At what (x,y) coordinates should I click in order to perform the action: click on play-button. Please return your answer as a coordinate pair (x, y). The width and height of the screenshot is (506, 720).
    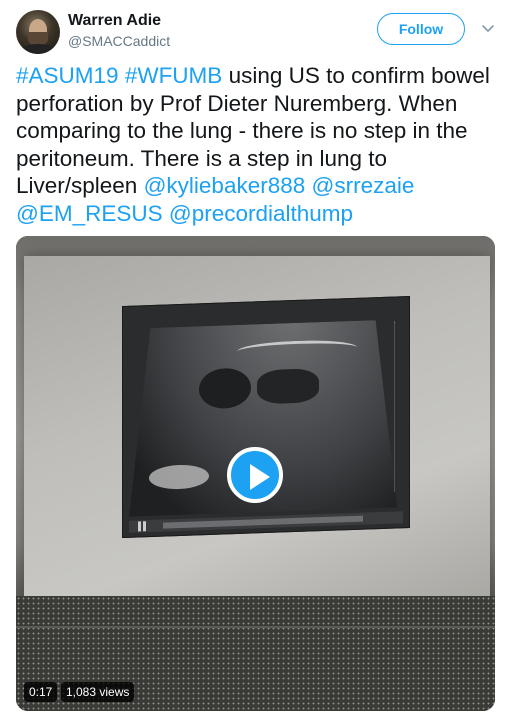
    Looking at the image, I should click on (255, 475).